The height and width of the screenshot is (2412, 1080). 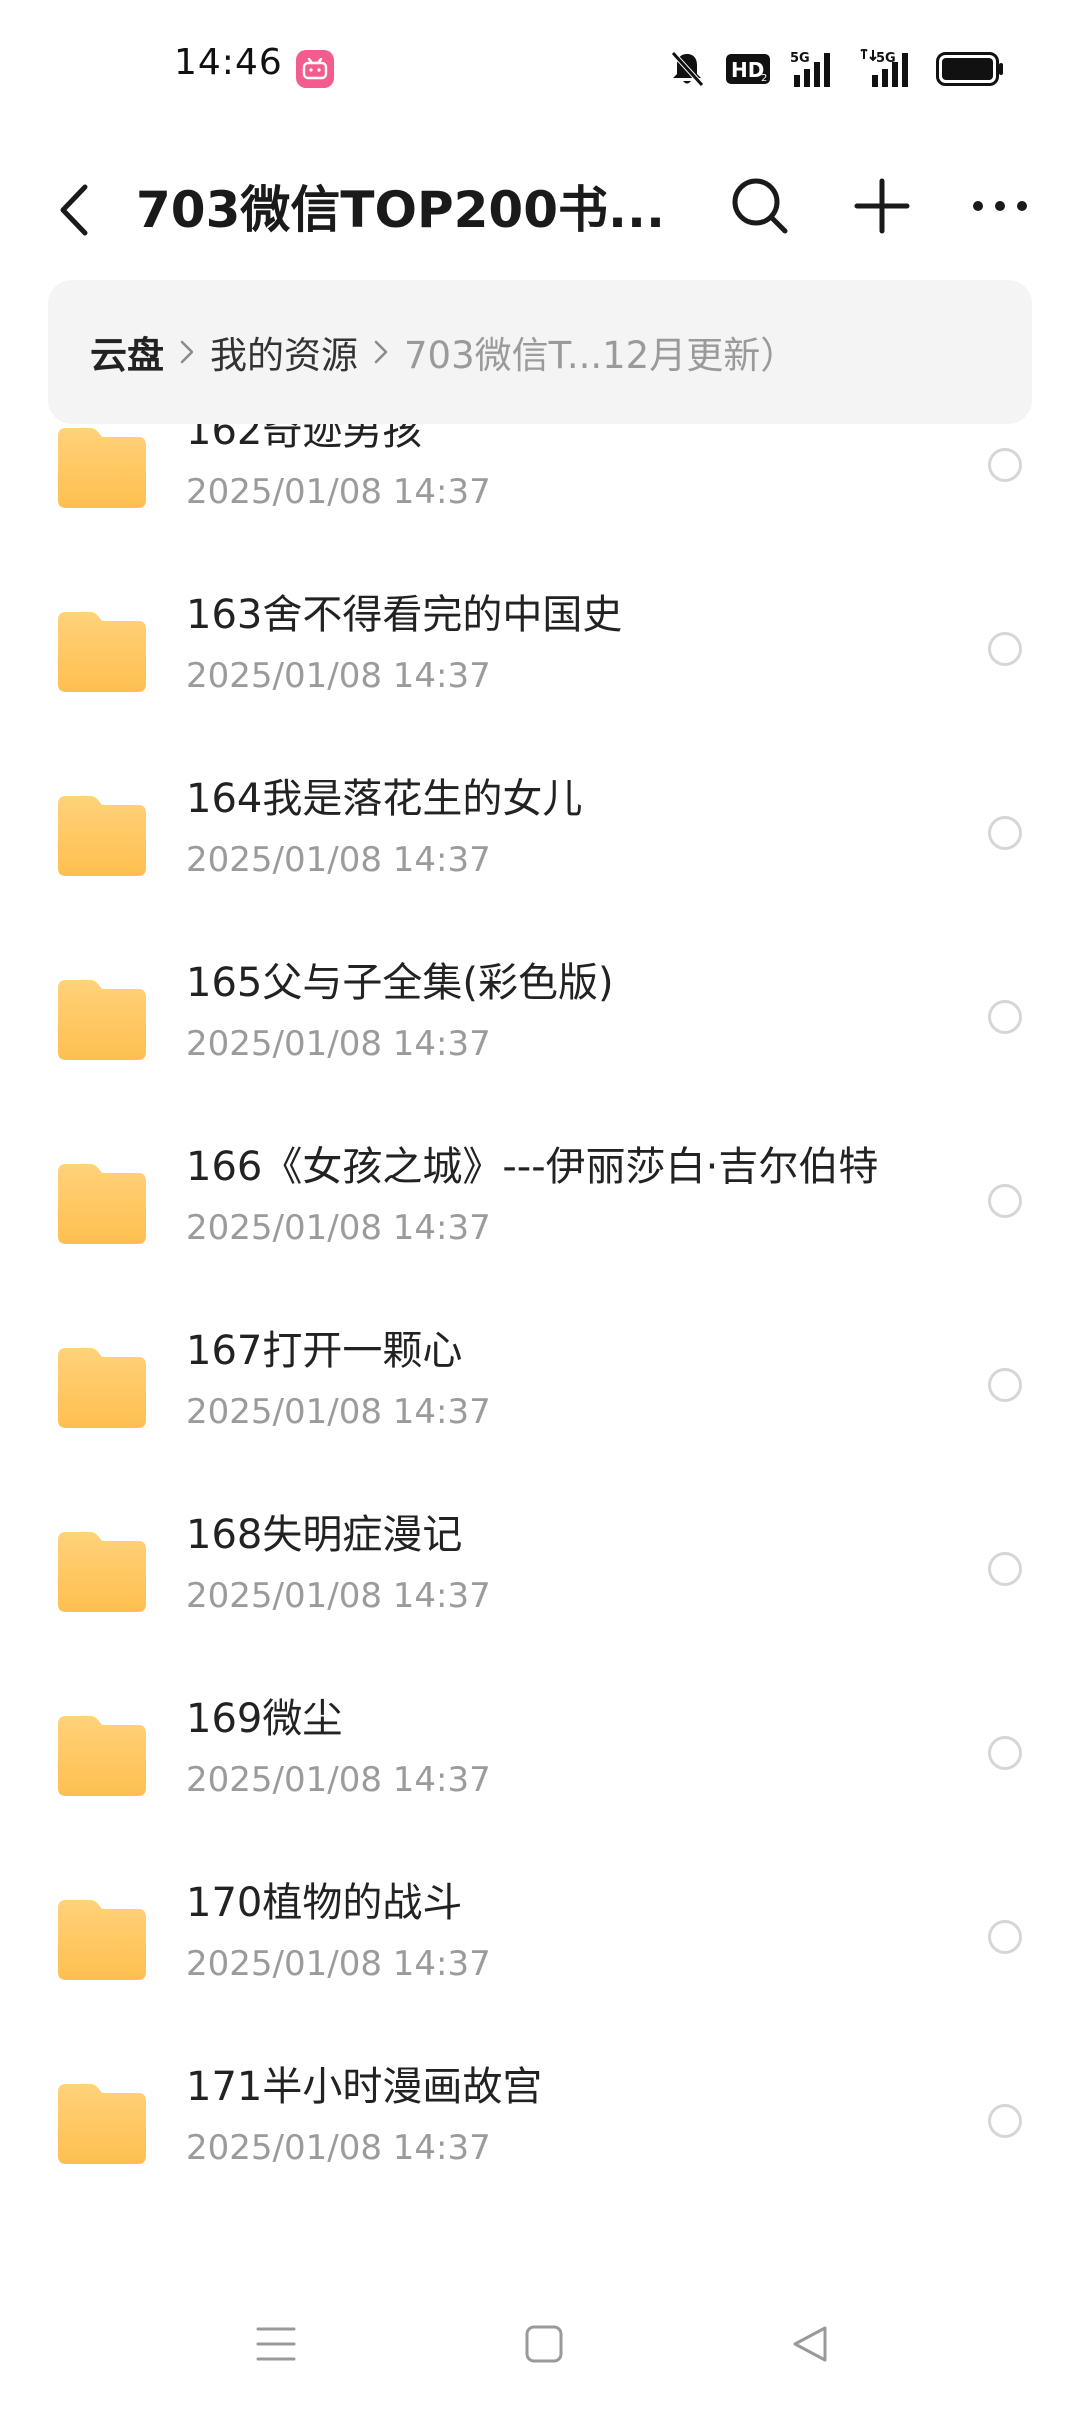 I want to click on bilibili-icon, so click(x=315, y=69).